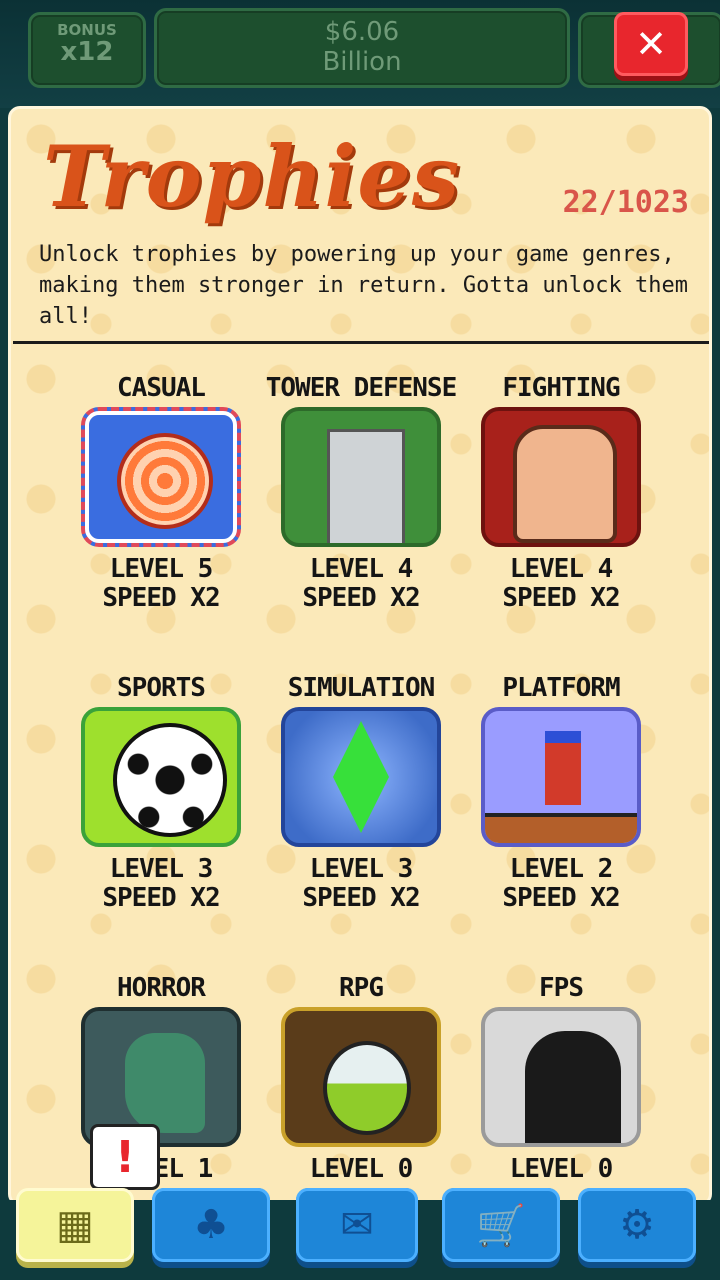  I want to click on fist-icon, so click(561, 477).